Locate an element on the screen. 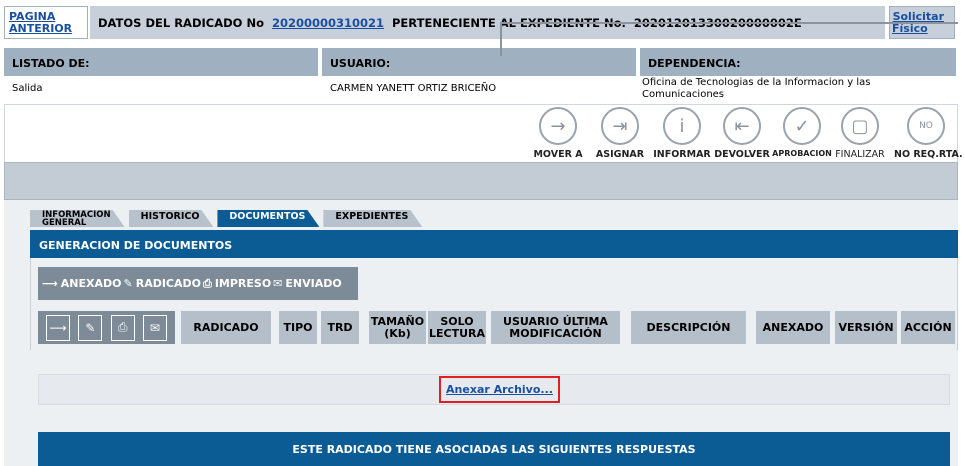 The width and height of the screenshot is (965, 466). actions-divider-vertical is located at coordinates (501, 39).